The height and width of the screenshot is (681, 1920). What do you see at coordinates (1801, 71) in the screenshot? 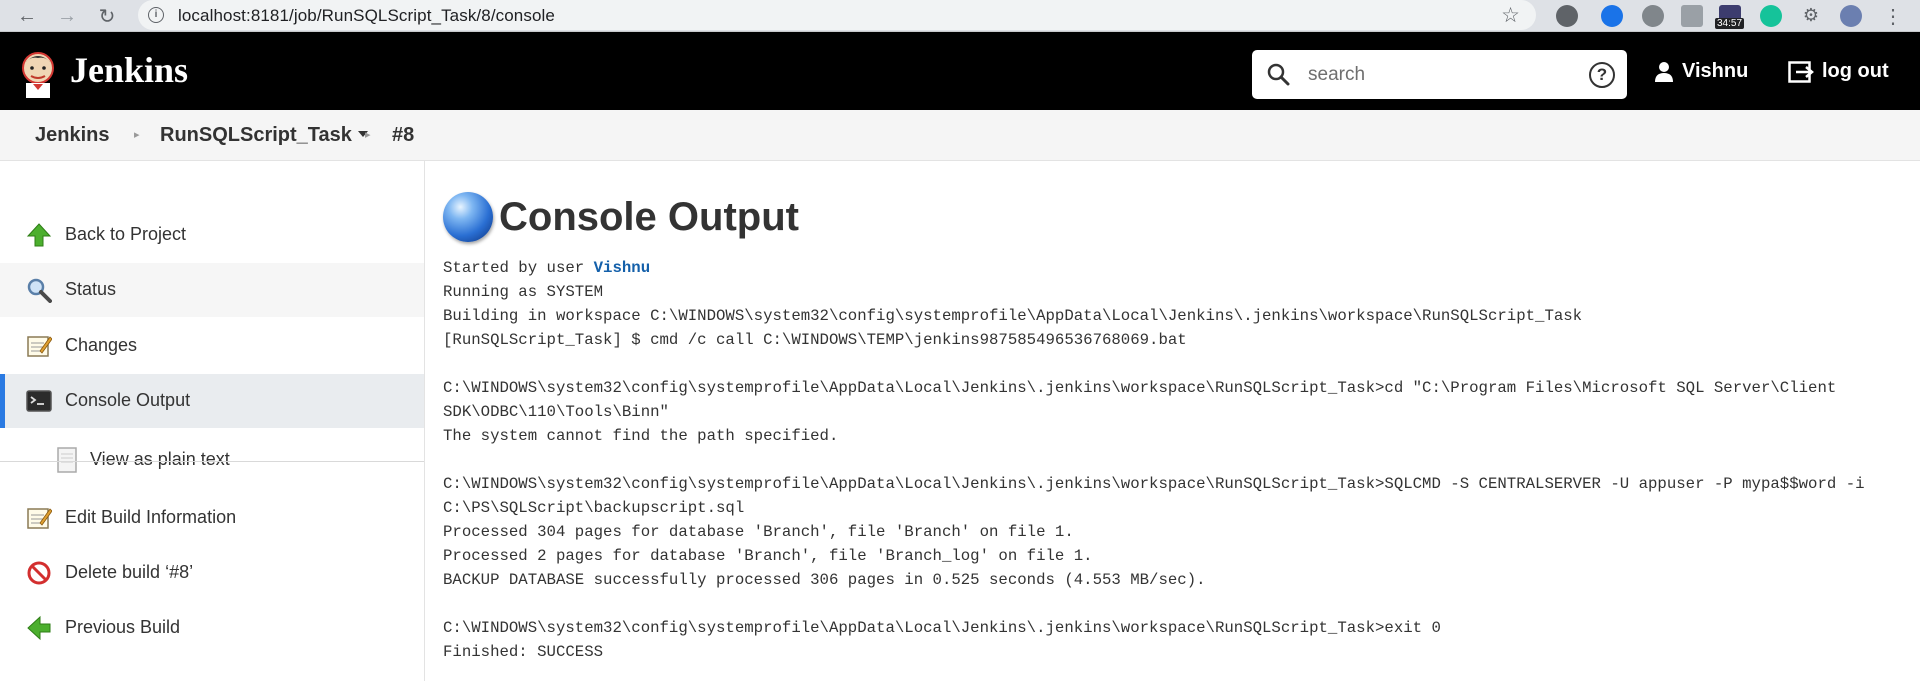
I see `logout-icon` at bounding box center [1801, 71].